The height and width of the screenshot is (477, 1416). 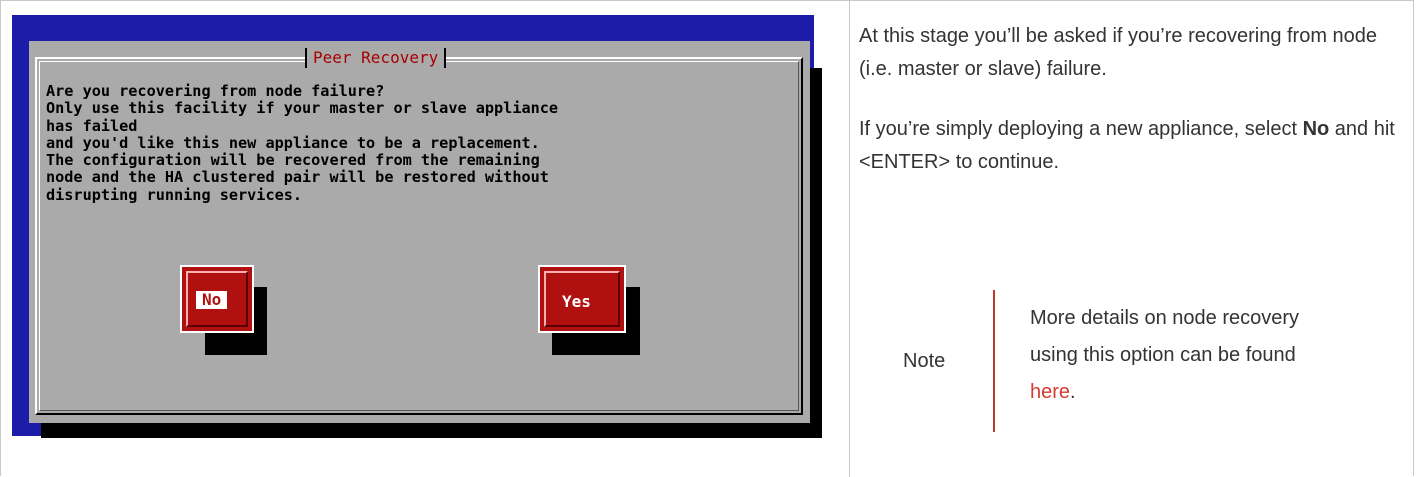 I want to click on dialog-title: Peer Recovery, so click(x=376, y=58).